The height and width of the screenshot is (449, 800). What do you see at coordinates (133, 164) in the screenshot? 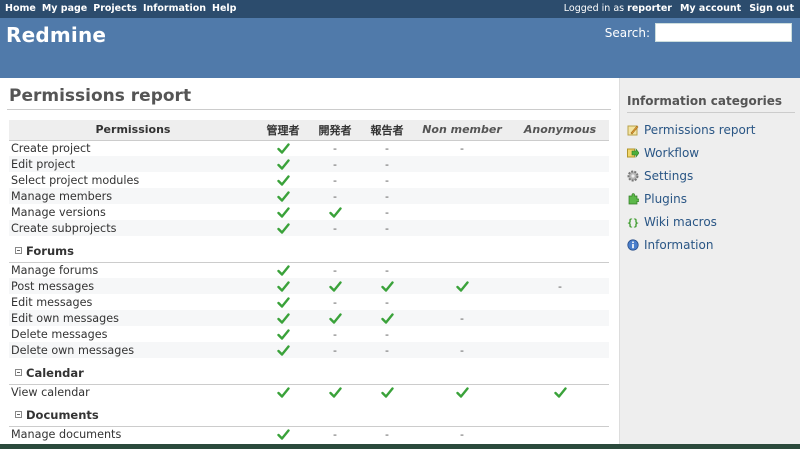
I see `permission-name: Edit project` at bounding box center [133, 164].